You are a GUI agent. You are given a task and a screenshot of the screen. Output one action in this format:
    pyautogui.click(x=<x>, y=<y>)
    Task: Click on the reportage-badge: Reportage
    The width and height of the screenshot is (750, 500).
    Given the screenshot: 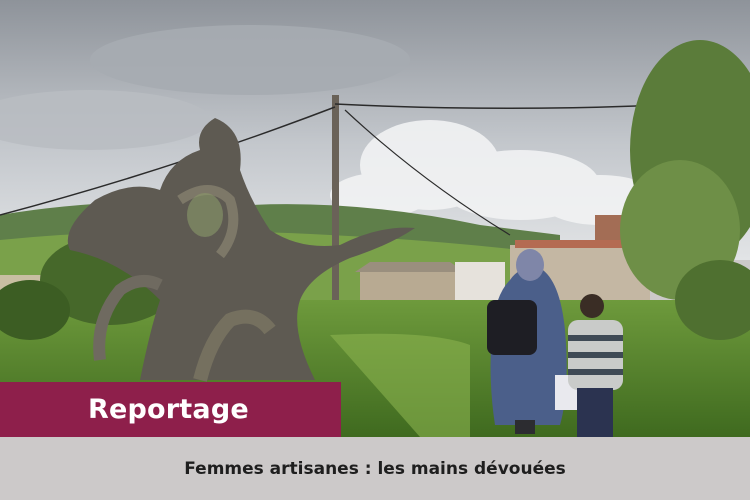 What is the action you would take?
    pyautogui.click(x=170, y=409)
    